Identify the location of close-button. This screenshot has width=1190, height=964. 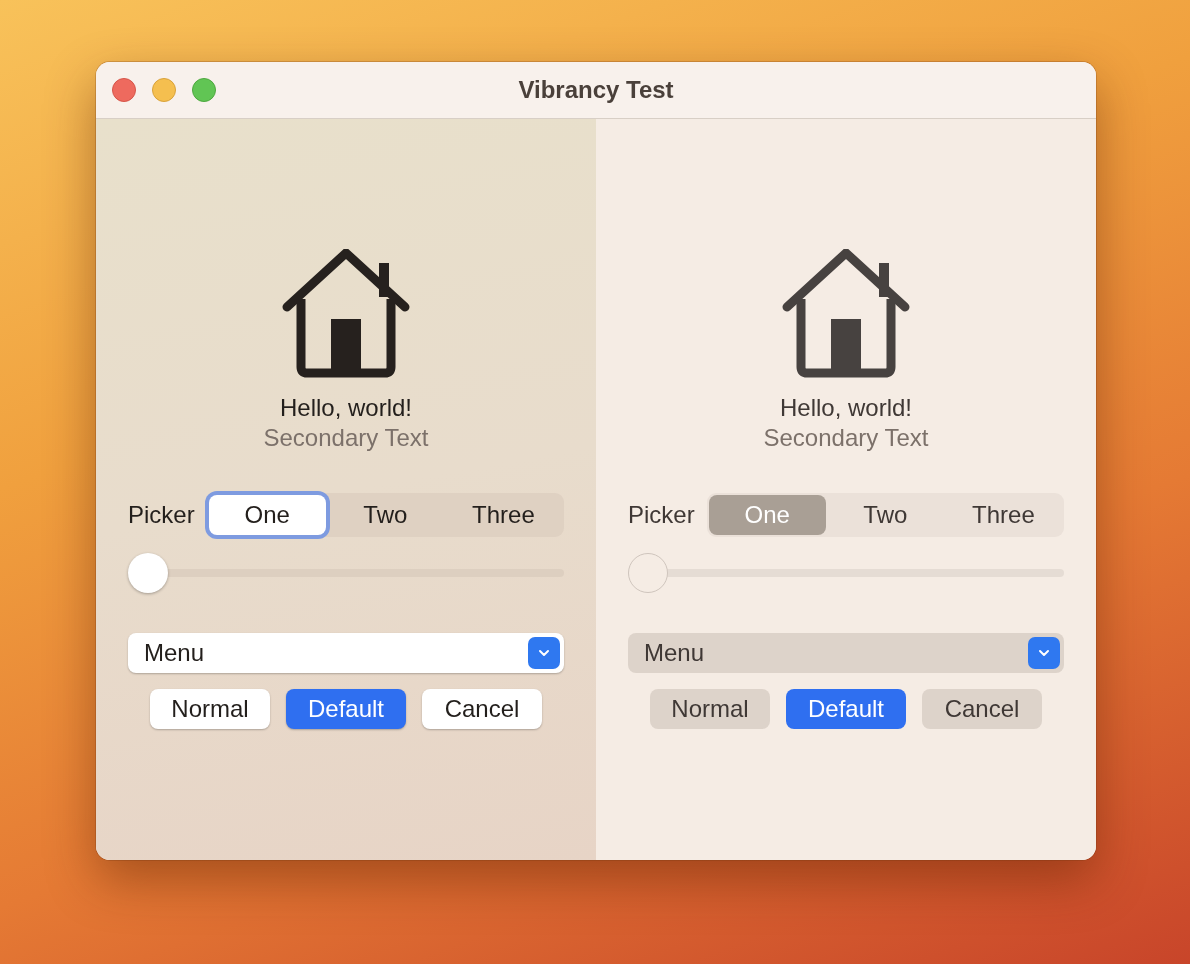
(124, 90).